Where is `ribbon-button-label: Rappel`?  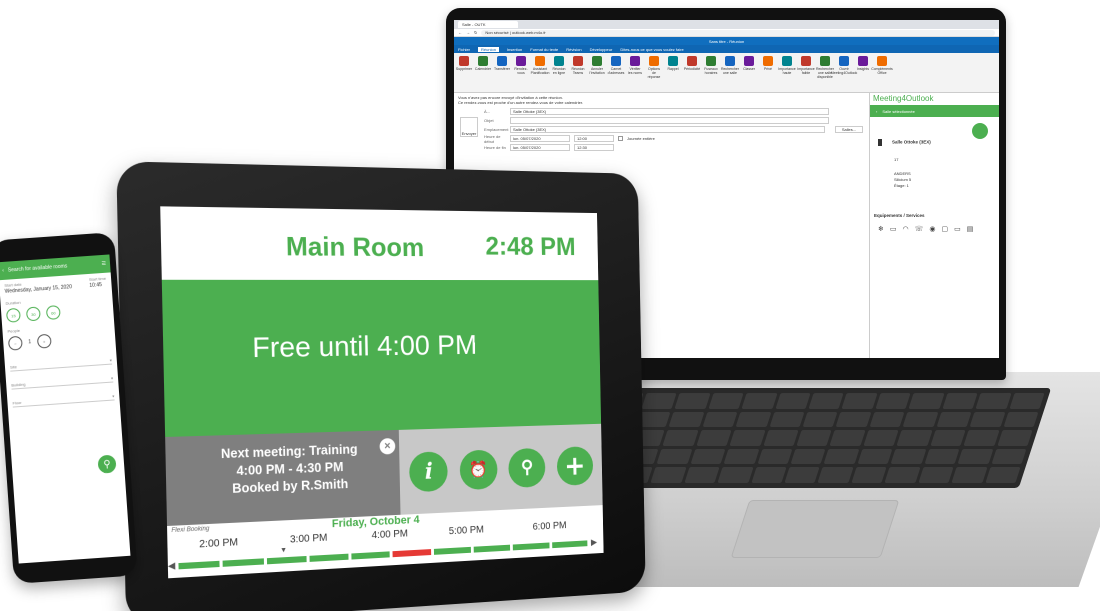 ribbon-button-label: Rappel is located at coordinates (673, 69).